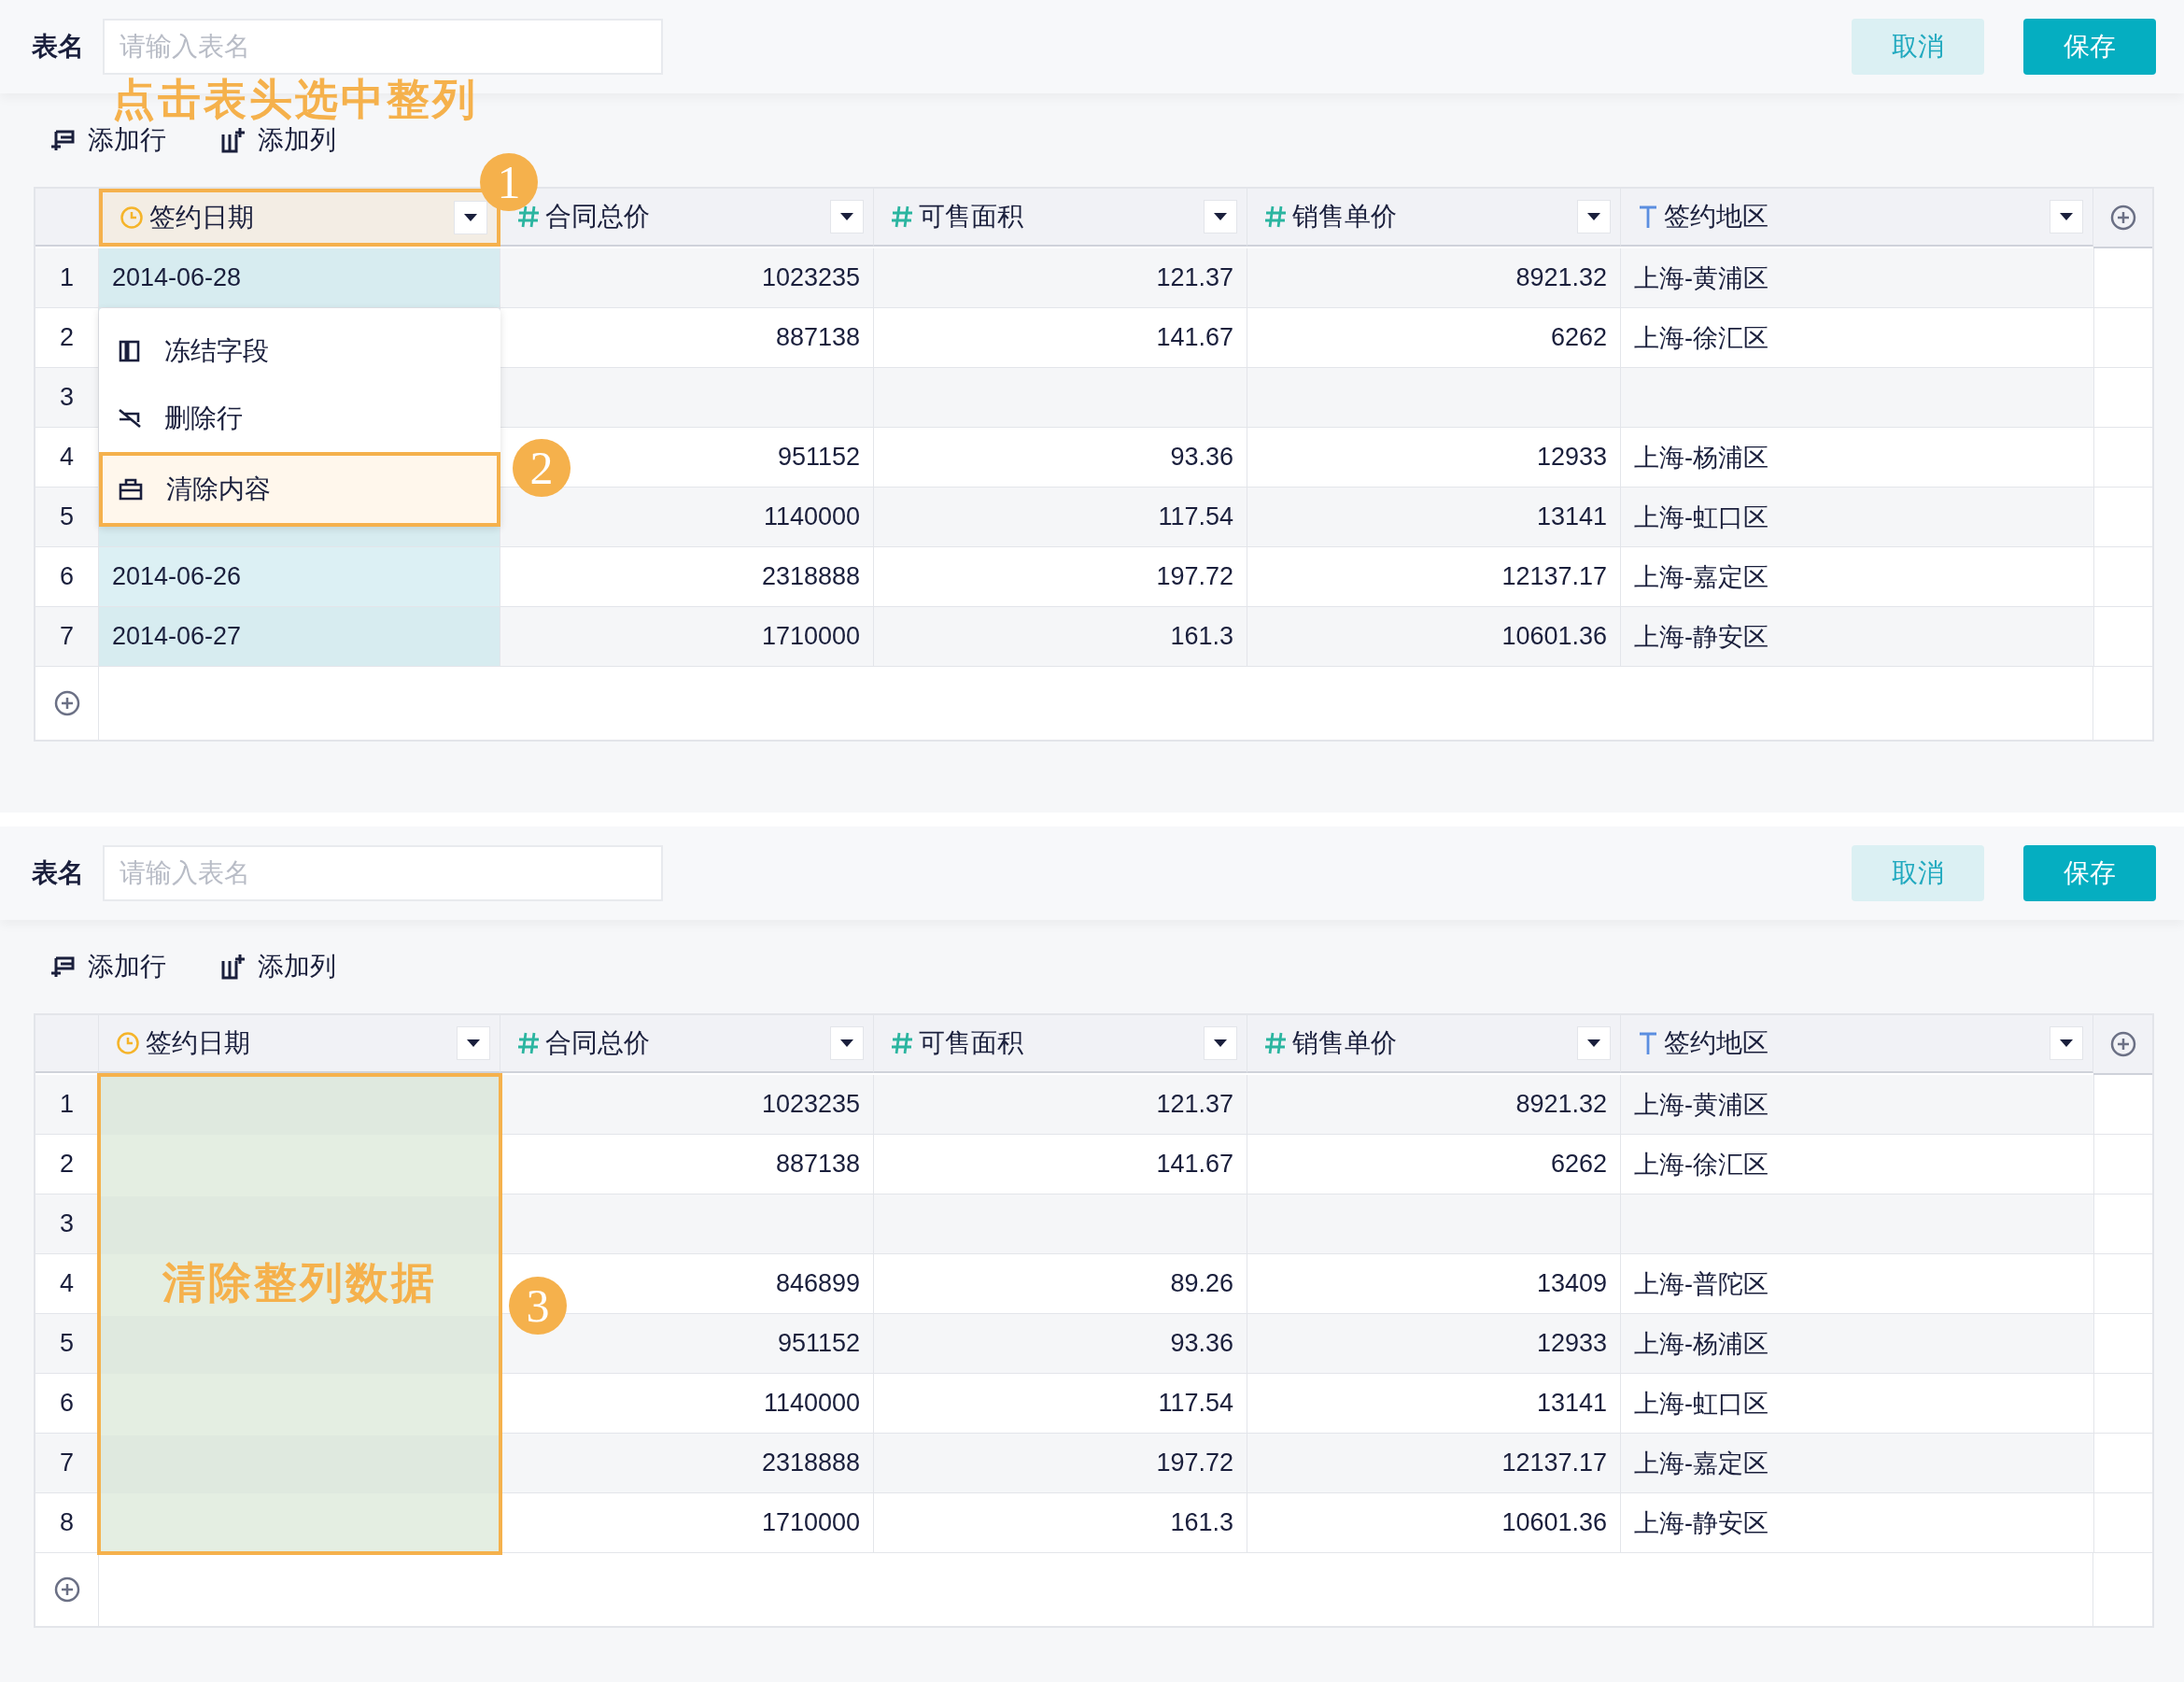  Describe the element at coordinates (687, 517) in the screenshot. I see `table-cell: 1140000` at that location.